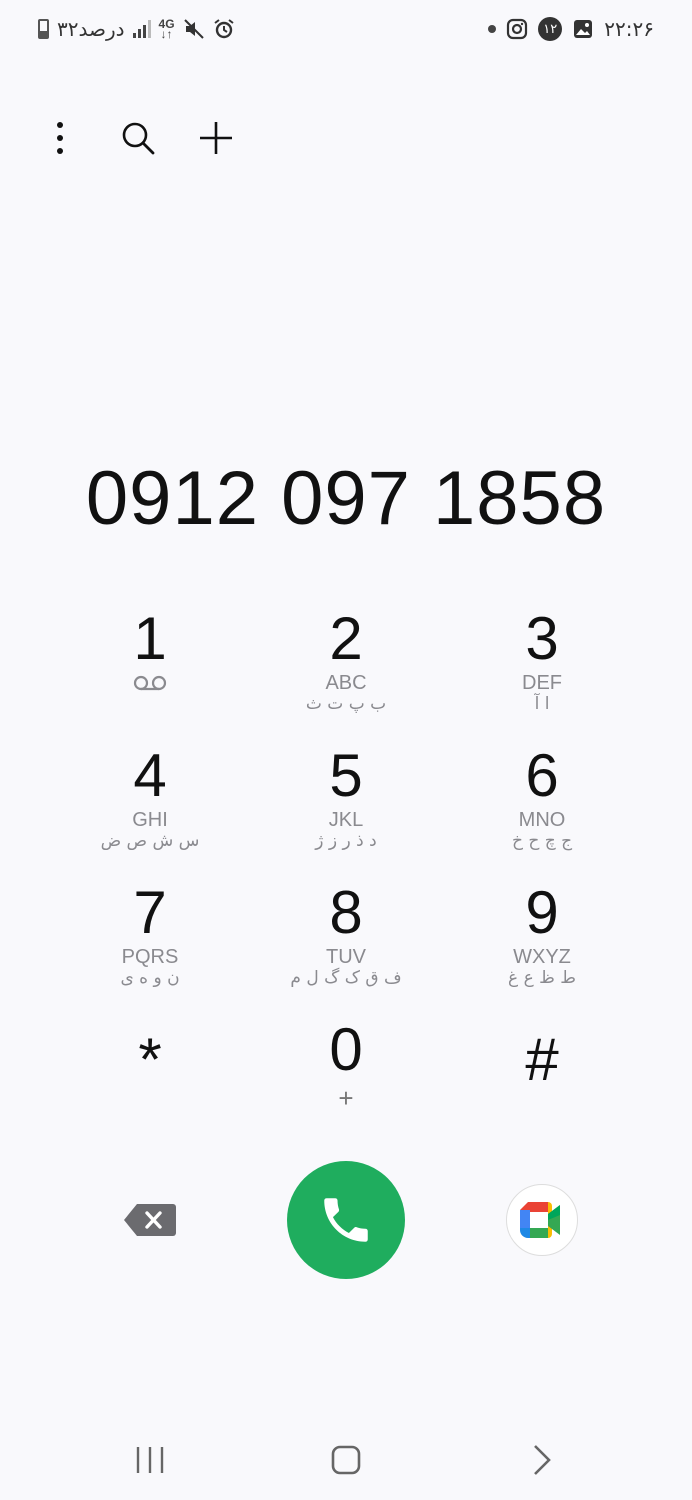 The width and height of the screenshot is (692, 1500). Describe the element at coordinates (492, 29) in the screenshot. I see `dot-icon` at that location.